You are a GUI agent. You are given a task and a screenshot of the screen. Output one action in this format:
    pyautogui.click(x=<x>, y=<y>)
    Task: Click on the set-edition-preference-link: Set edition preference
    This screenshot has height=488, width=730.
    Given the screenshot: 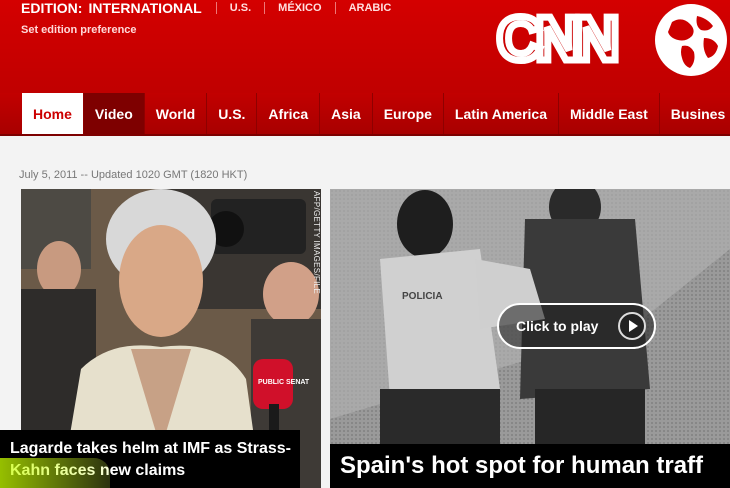 What is the action you would take?
    pyautogui.click(x=79, y=30)
    